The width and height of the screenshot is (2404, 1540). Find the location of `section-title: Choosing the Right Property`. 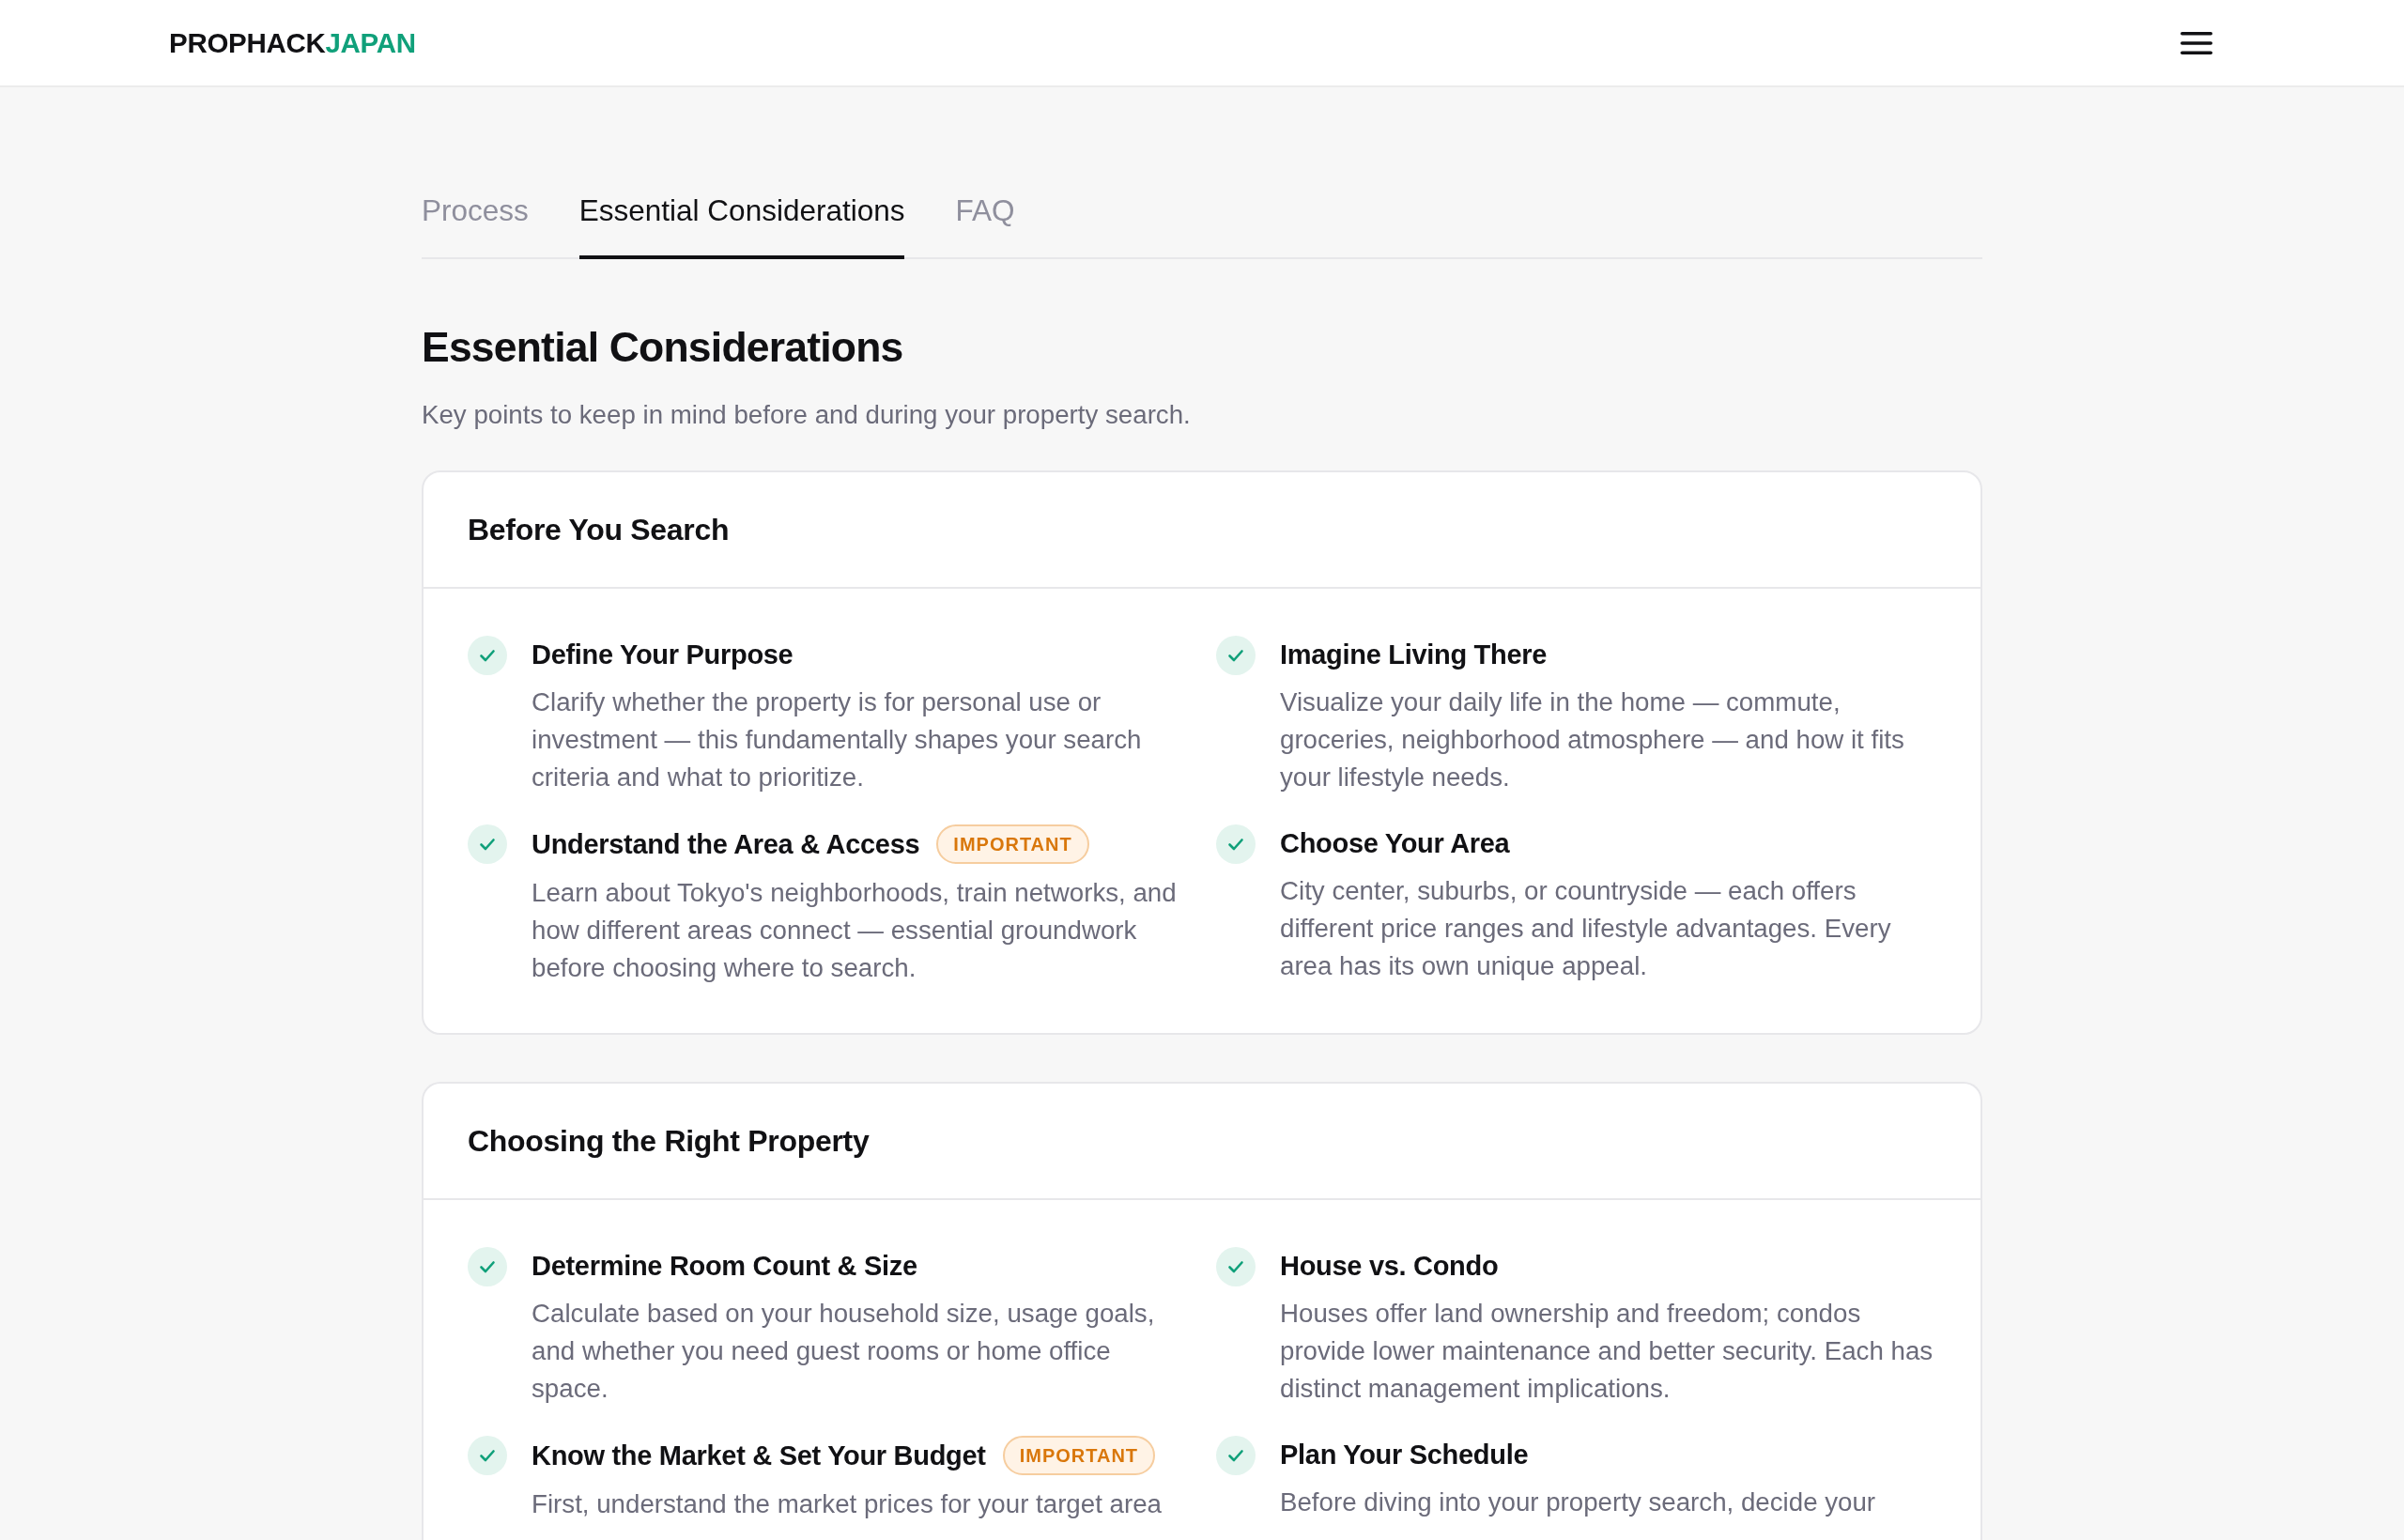

section-title: Choosing the Right Property is located at coordinates (669, 1141).